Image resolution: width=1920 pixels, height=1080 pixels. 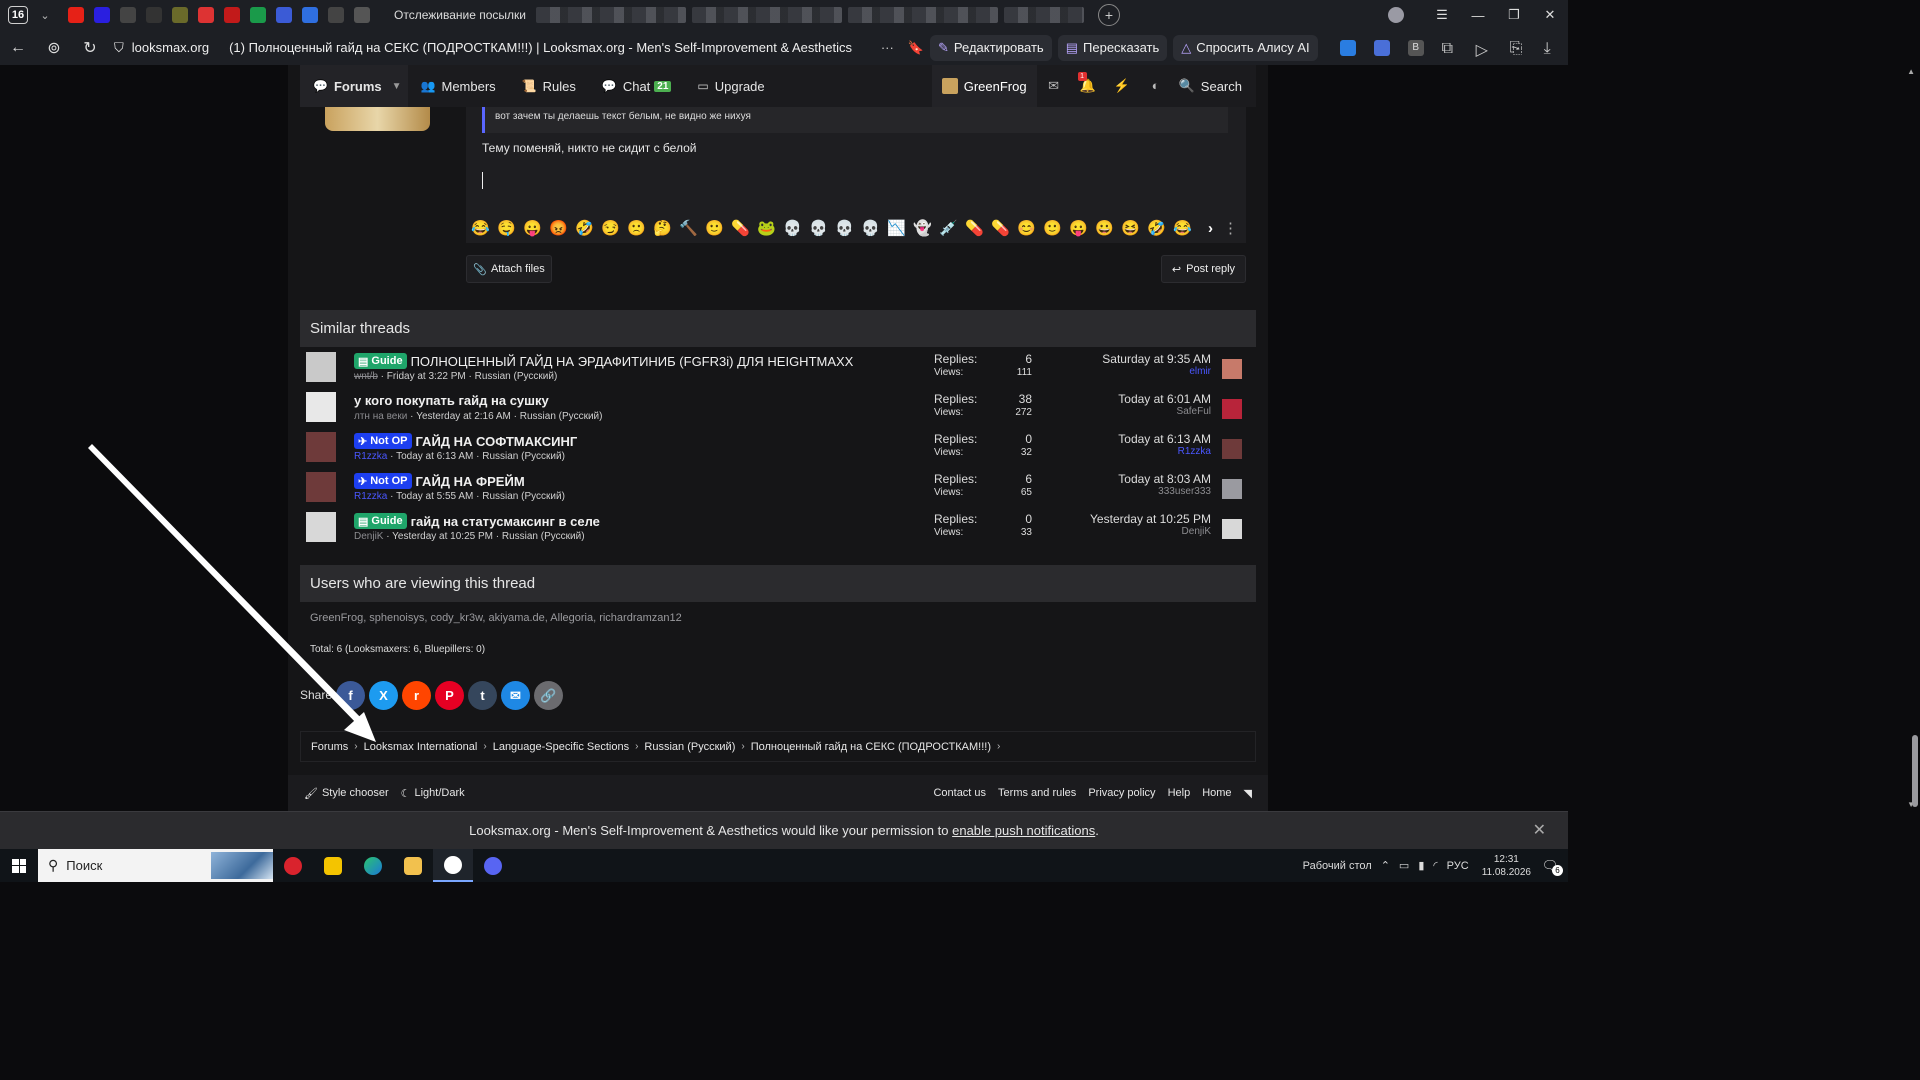 I want to click on thread-title-link: ГАЙД НА СОФТМАКСИНГ, so click(x=497, y=441).